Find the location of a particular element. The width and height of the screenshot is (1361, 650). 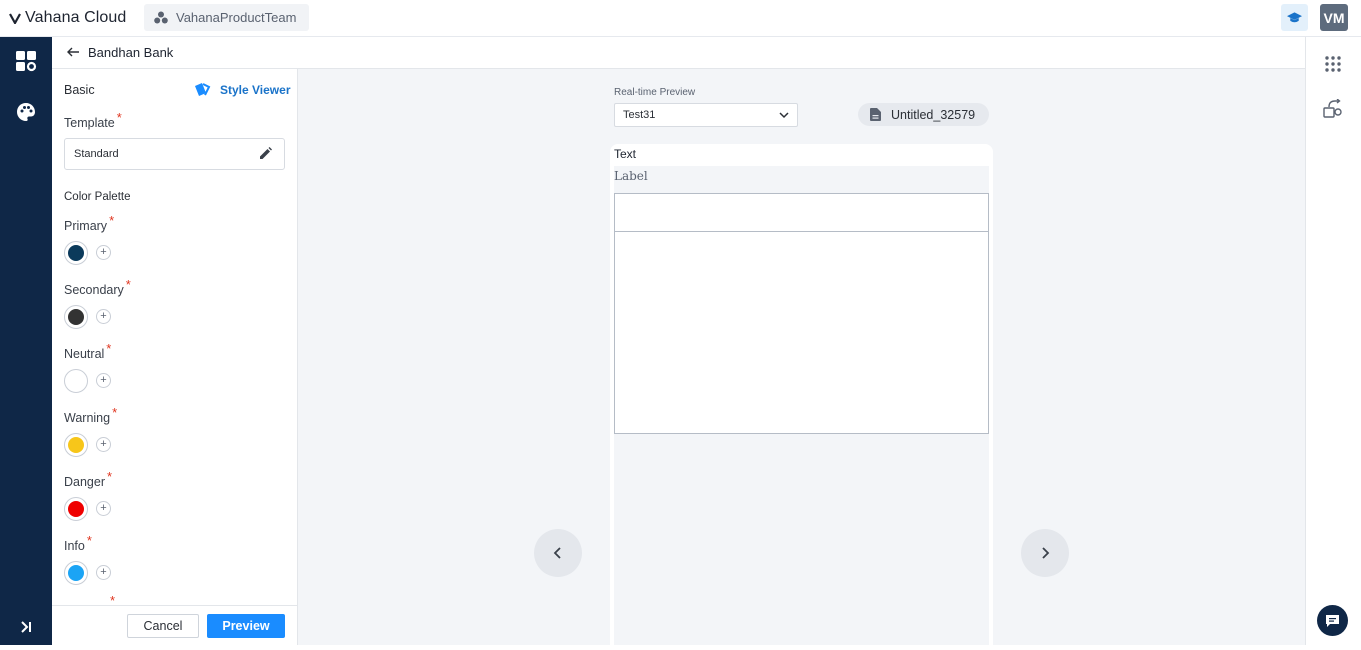

color-label-text: Danger is located at coordinates (84, 482).